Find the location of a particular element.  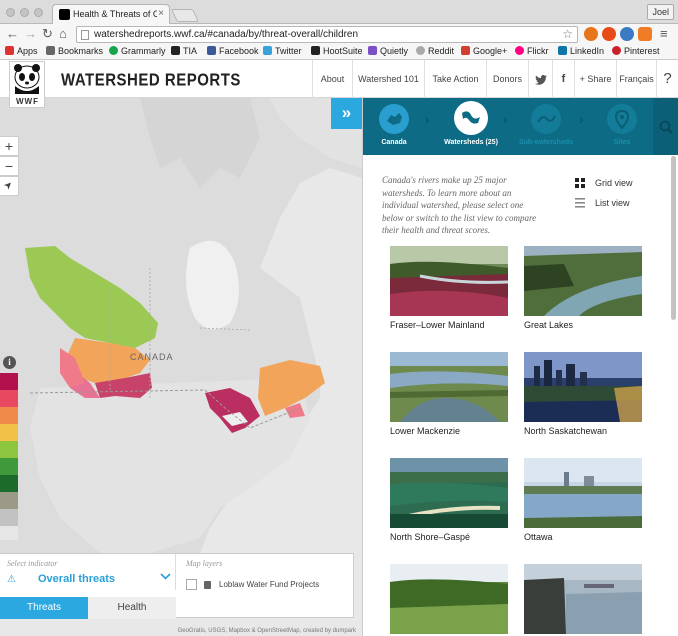

tab-health: Health is located at coordinates (132, 608).